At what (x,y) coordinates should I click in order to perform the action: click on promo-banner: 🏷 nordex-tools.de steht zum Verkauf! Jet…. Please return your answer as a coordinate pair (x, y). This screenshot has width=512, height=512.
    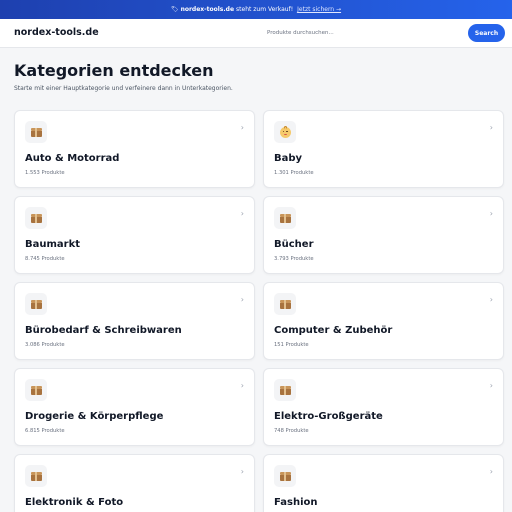
    Looking at the image, I should click on (256, 9).